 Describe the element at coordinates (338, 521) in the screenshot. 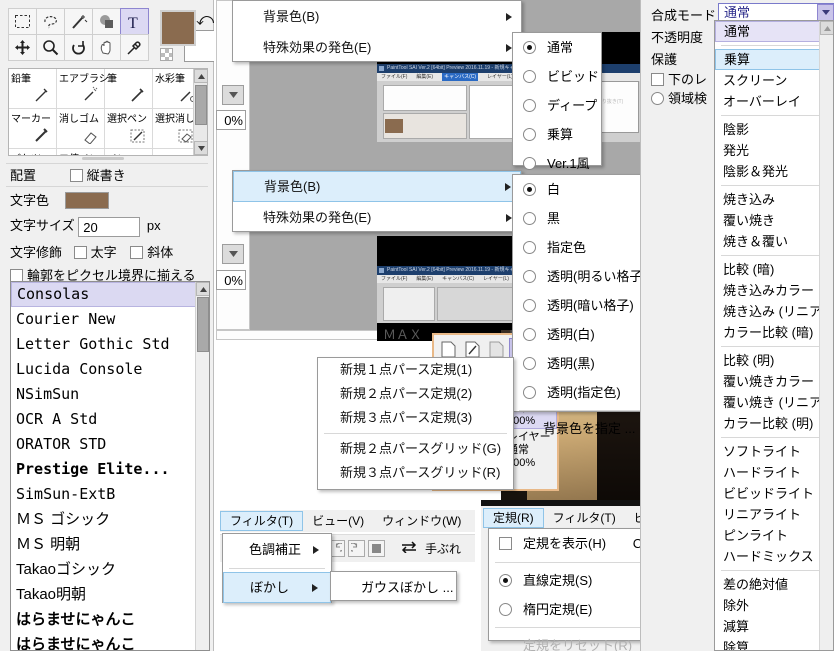

I see `menubar-item-view: ビュー(V)` at that location.